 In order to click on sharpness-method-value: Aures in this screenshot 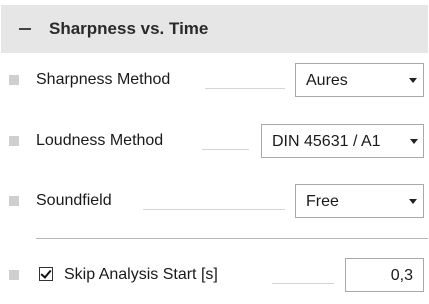, I will do `click(327, 80)`.